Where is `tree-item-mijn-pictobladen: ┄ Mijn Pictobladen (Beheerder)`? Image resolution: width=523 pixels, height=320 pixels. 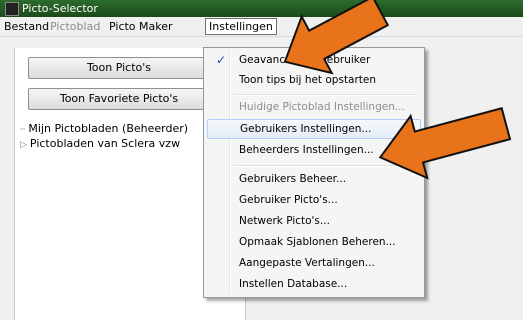 tree-item-mijn-pictobladen: ┄ Mijn Pictobladen (Beheerder) is located at coordinates (104, 128).